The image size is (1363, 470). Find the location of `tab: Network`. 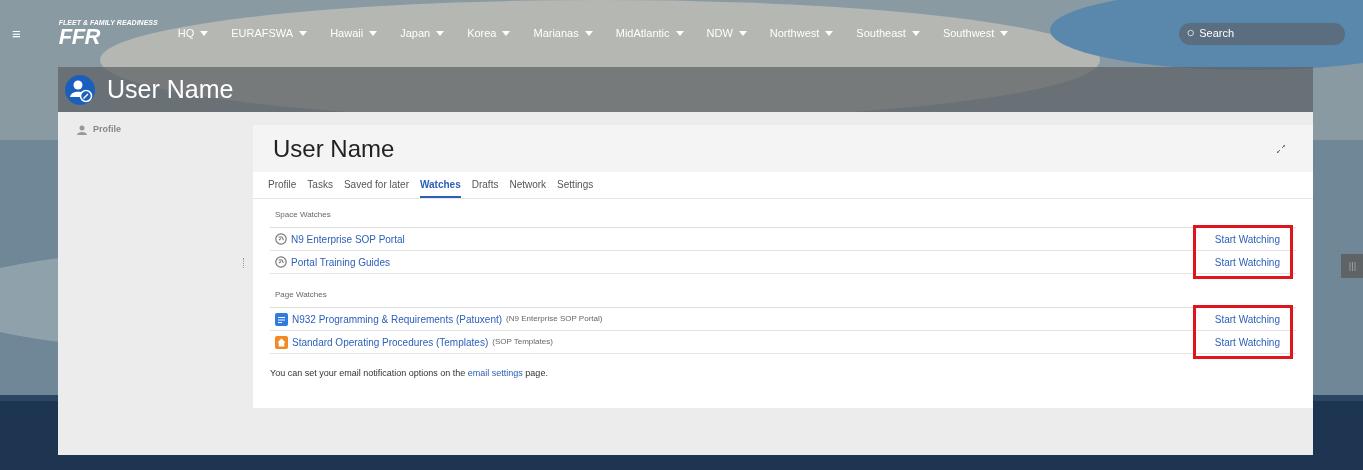

tab: Network is located at coordinates (528, 185).